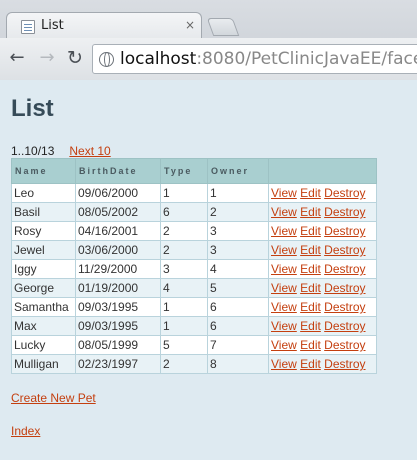  What do you see at coordinates (238, 171) in the screenshot?
I see `column-header-owner: Owner` at bounding box center [238, 171].